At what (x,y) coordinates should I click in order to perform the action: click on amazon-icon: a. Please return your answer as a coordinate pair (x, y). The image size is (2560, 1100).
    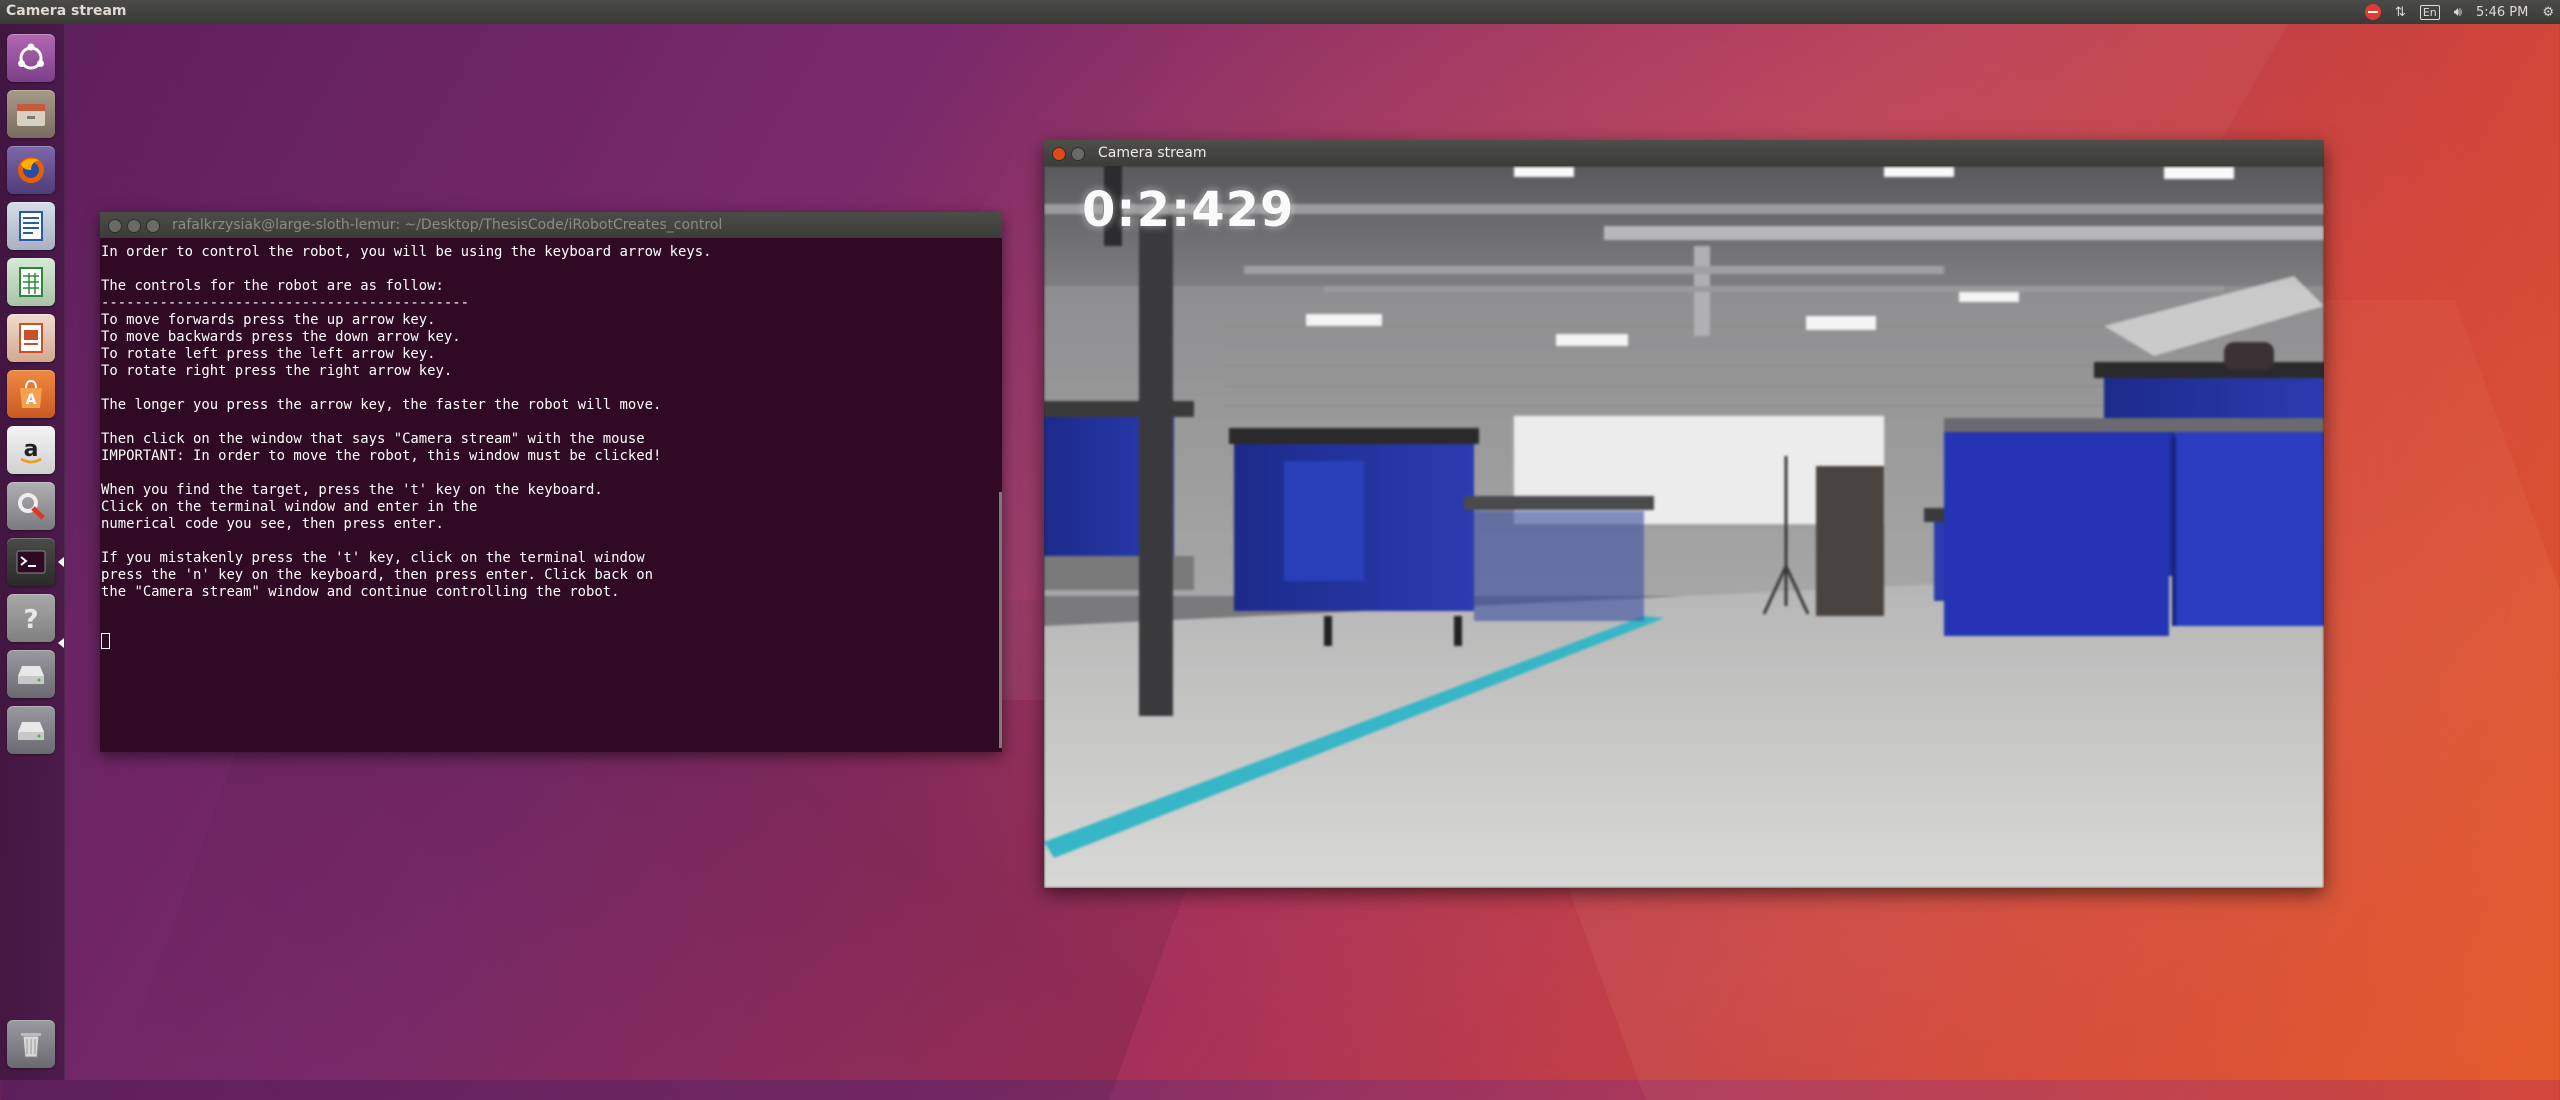
    Looking at the image, I should click on (31, 450).